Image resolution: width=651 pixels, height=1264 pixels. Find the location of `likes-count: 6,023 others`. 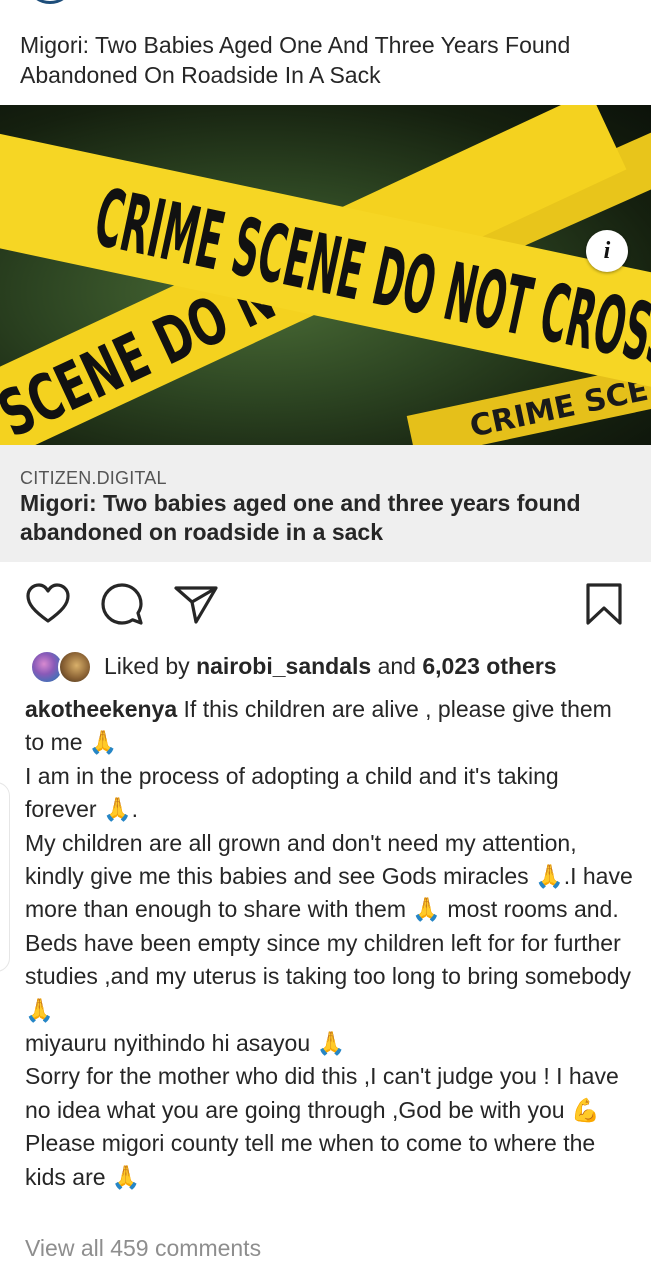

likes-count: 6,023 others is located at coordinates (489, 666).